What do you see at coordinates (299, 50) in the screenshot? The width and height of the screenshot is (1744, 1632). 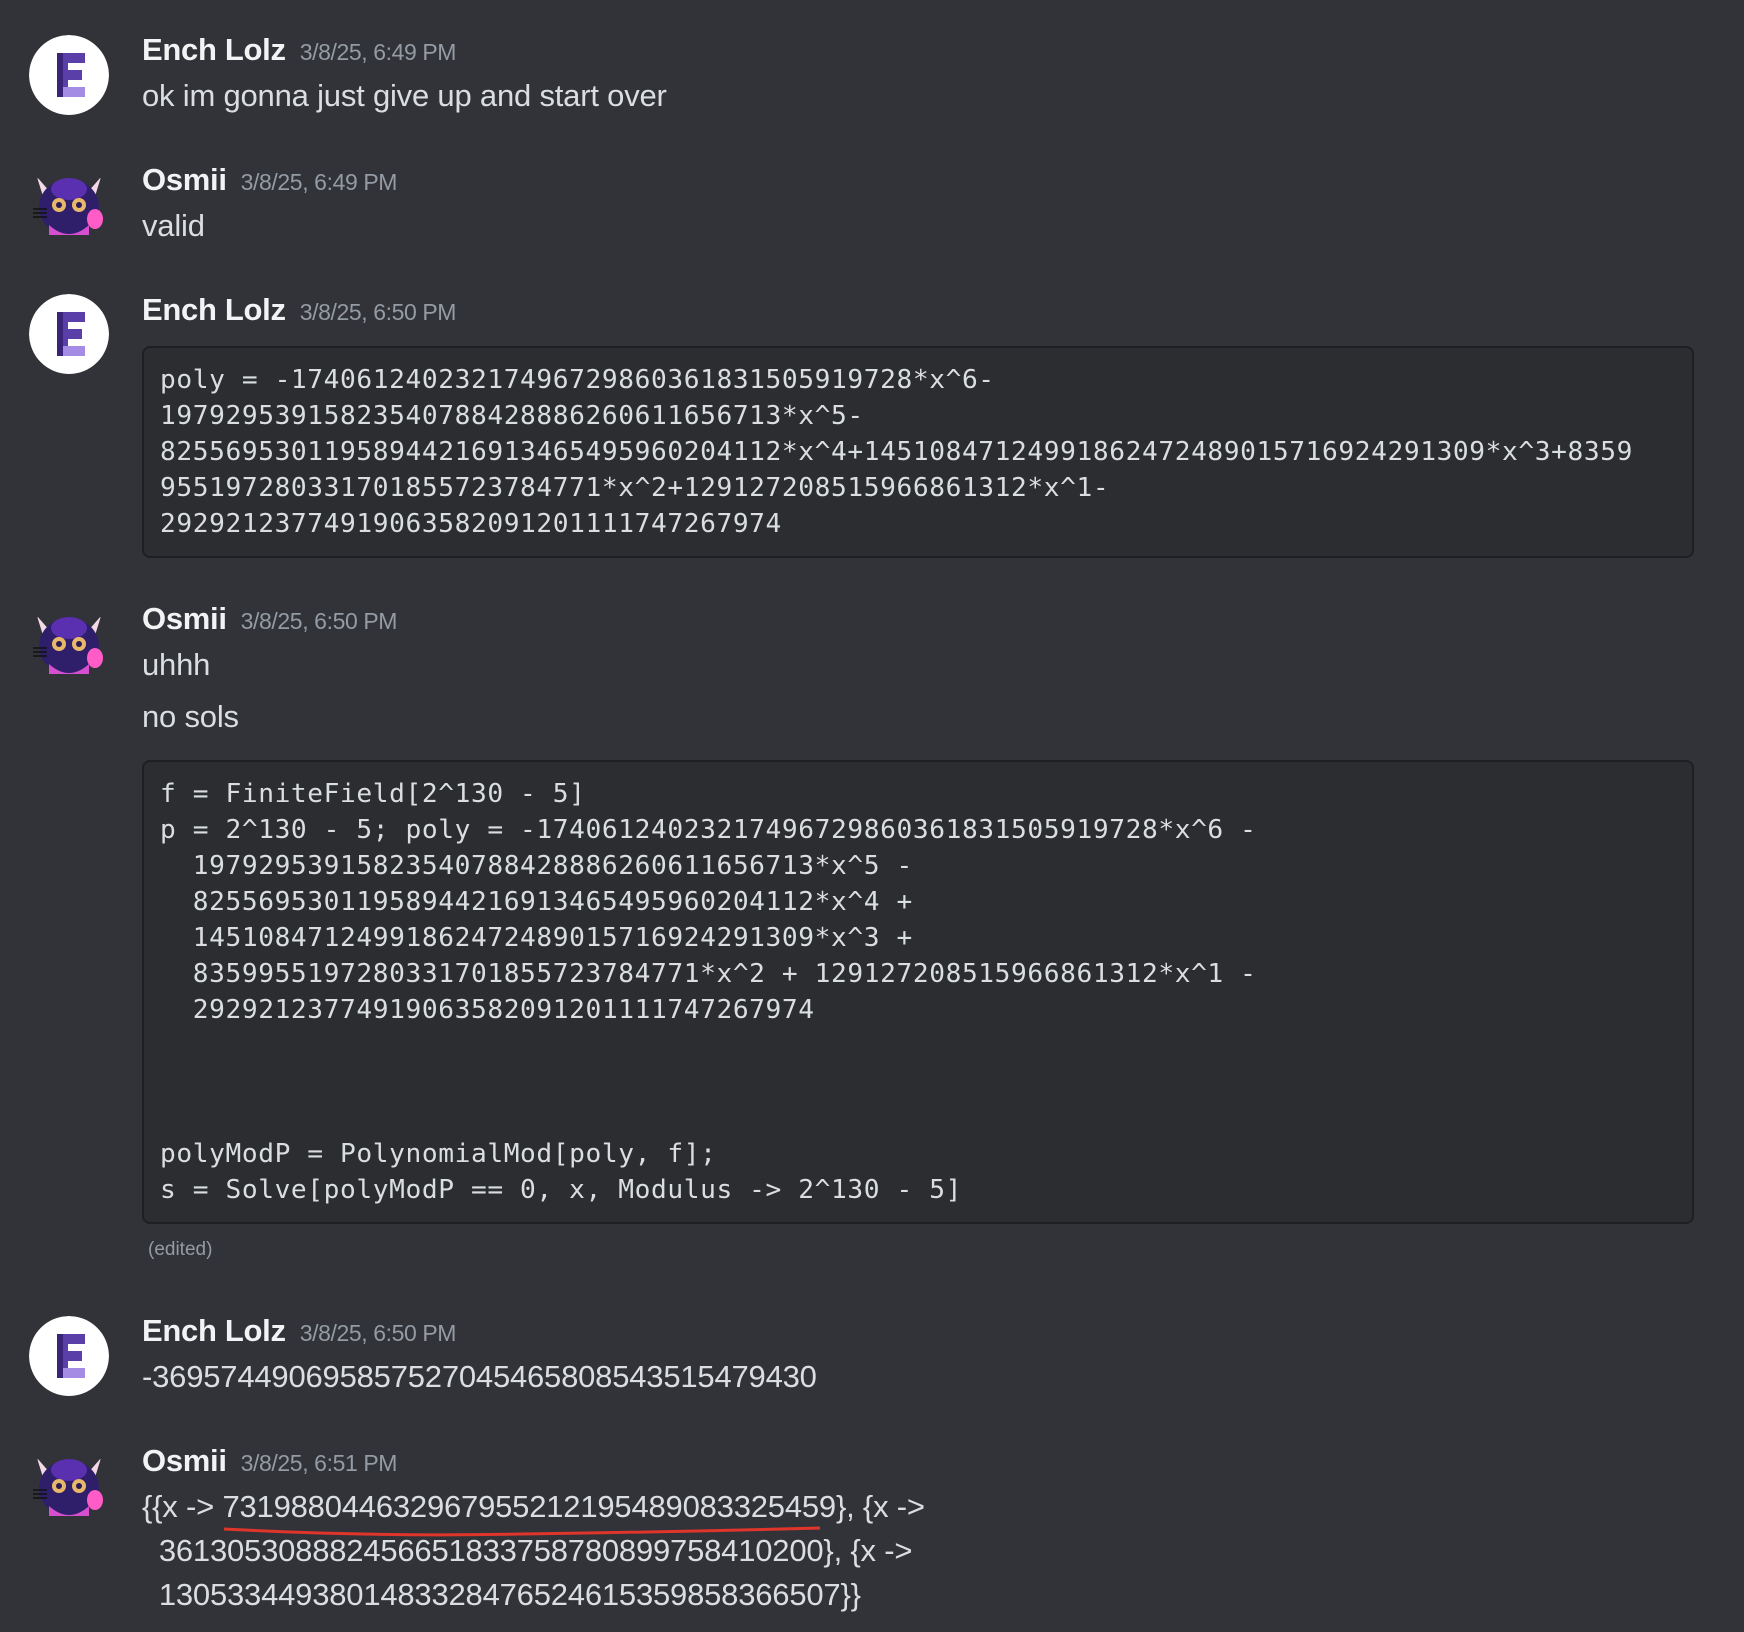 I see `message-header: Ench Lolz 3/8/25, 6:49 PM` at bounding box center [299, 50].